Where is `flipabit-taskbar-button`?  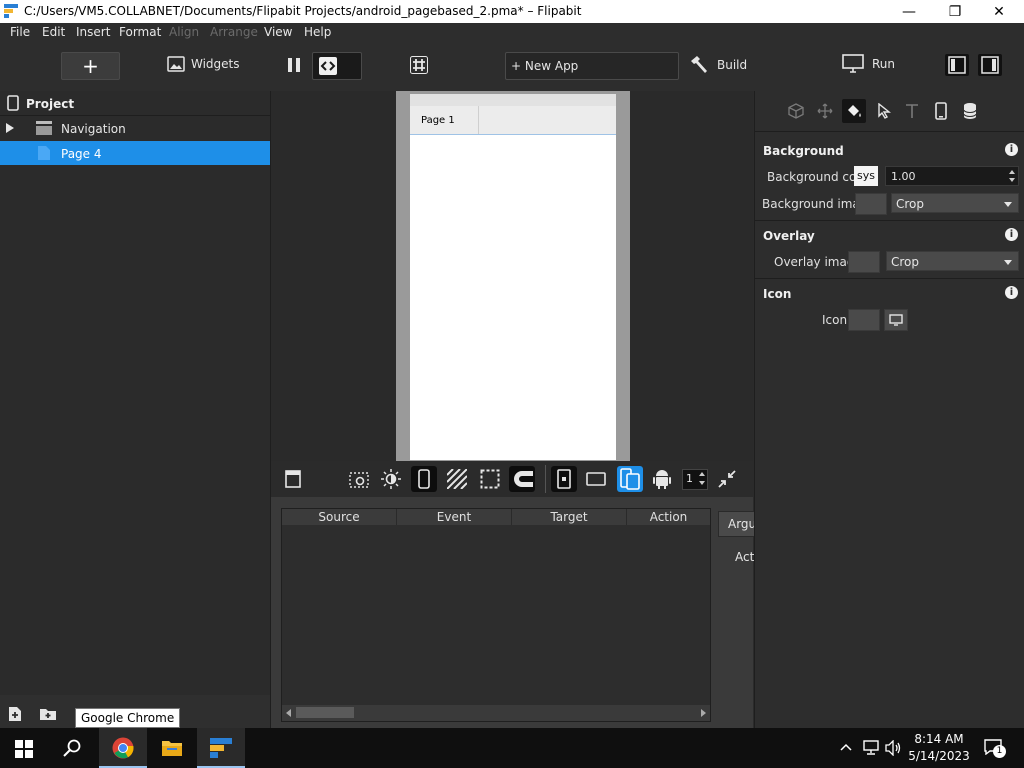
flipabit-taskbar-button is located at coordinates (221, 748).